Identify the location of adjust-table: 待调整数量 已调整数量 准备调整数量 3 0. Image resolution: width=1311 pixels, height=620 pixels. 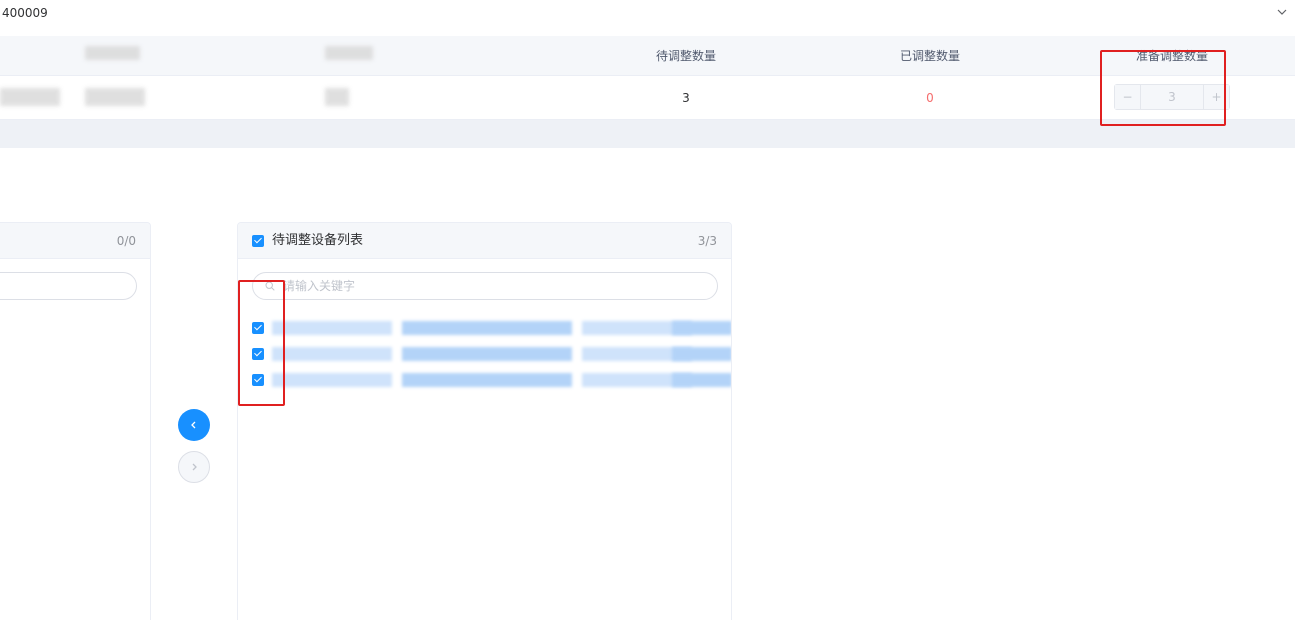
(647, 78).